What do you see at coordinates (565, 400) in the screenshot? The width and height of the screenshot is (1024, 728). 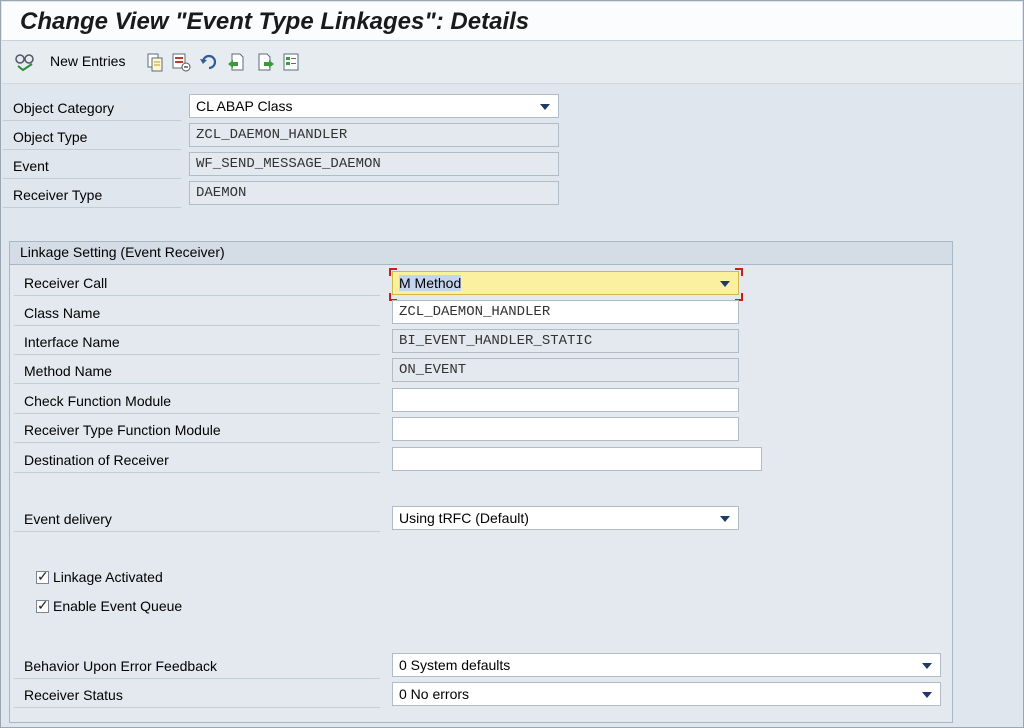 I see `check-function-module-input` at bounding box center [565, 400].